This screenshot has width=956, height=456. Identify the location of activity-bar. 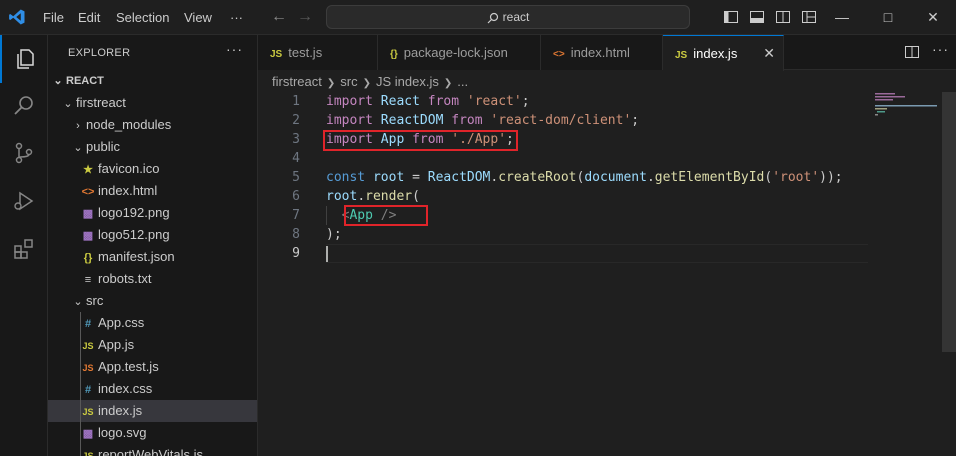
(24, 245).